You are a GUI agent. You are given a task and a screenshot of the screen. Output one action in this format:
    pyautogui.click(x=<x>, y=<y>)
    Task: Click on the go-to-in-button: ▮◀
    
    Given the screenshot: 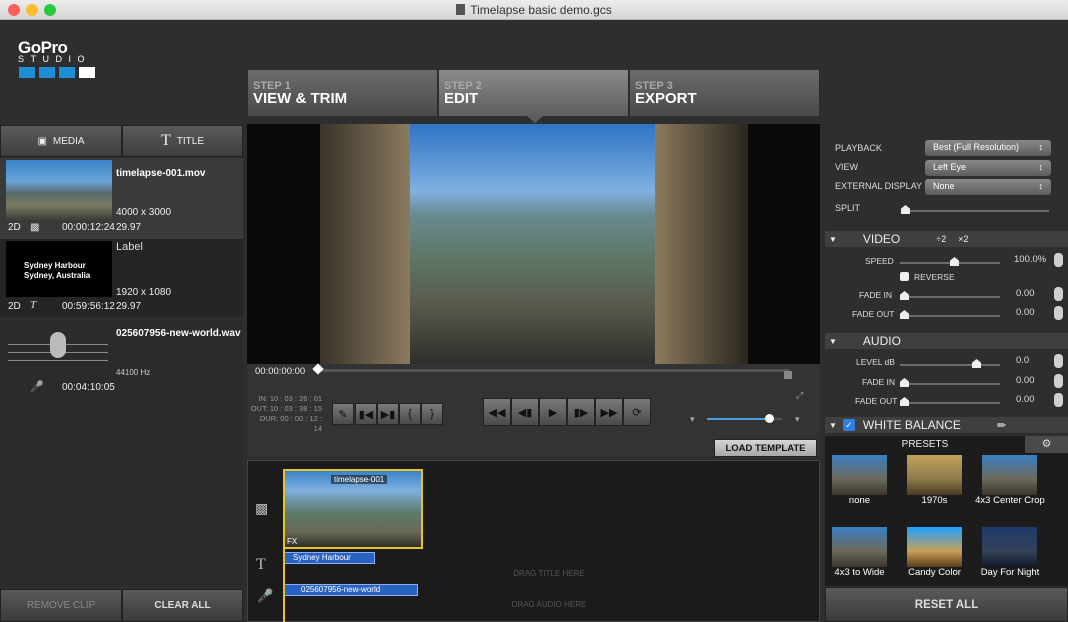 What is the action you would take?
    pyautogui.click(x=366, y=414)
    